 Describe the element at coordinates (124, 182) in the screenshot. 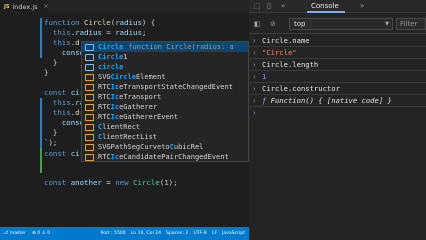

I see `code-token: new` at that location.